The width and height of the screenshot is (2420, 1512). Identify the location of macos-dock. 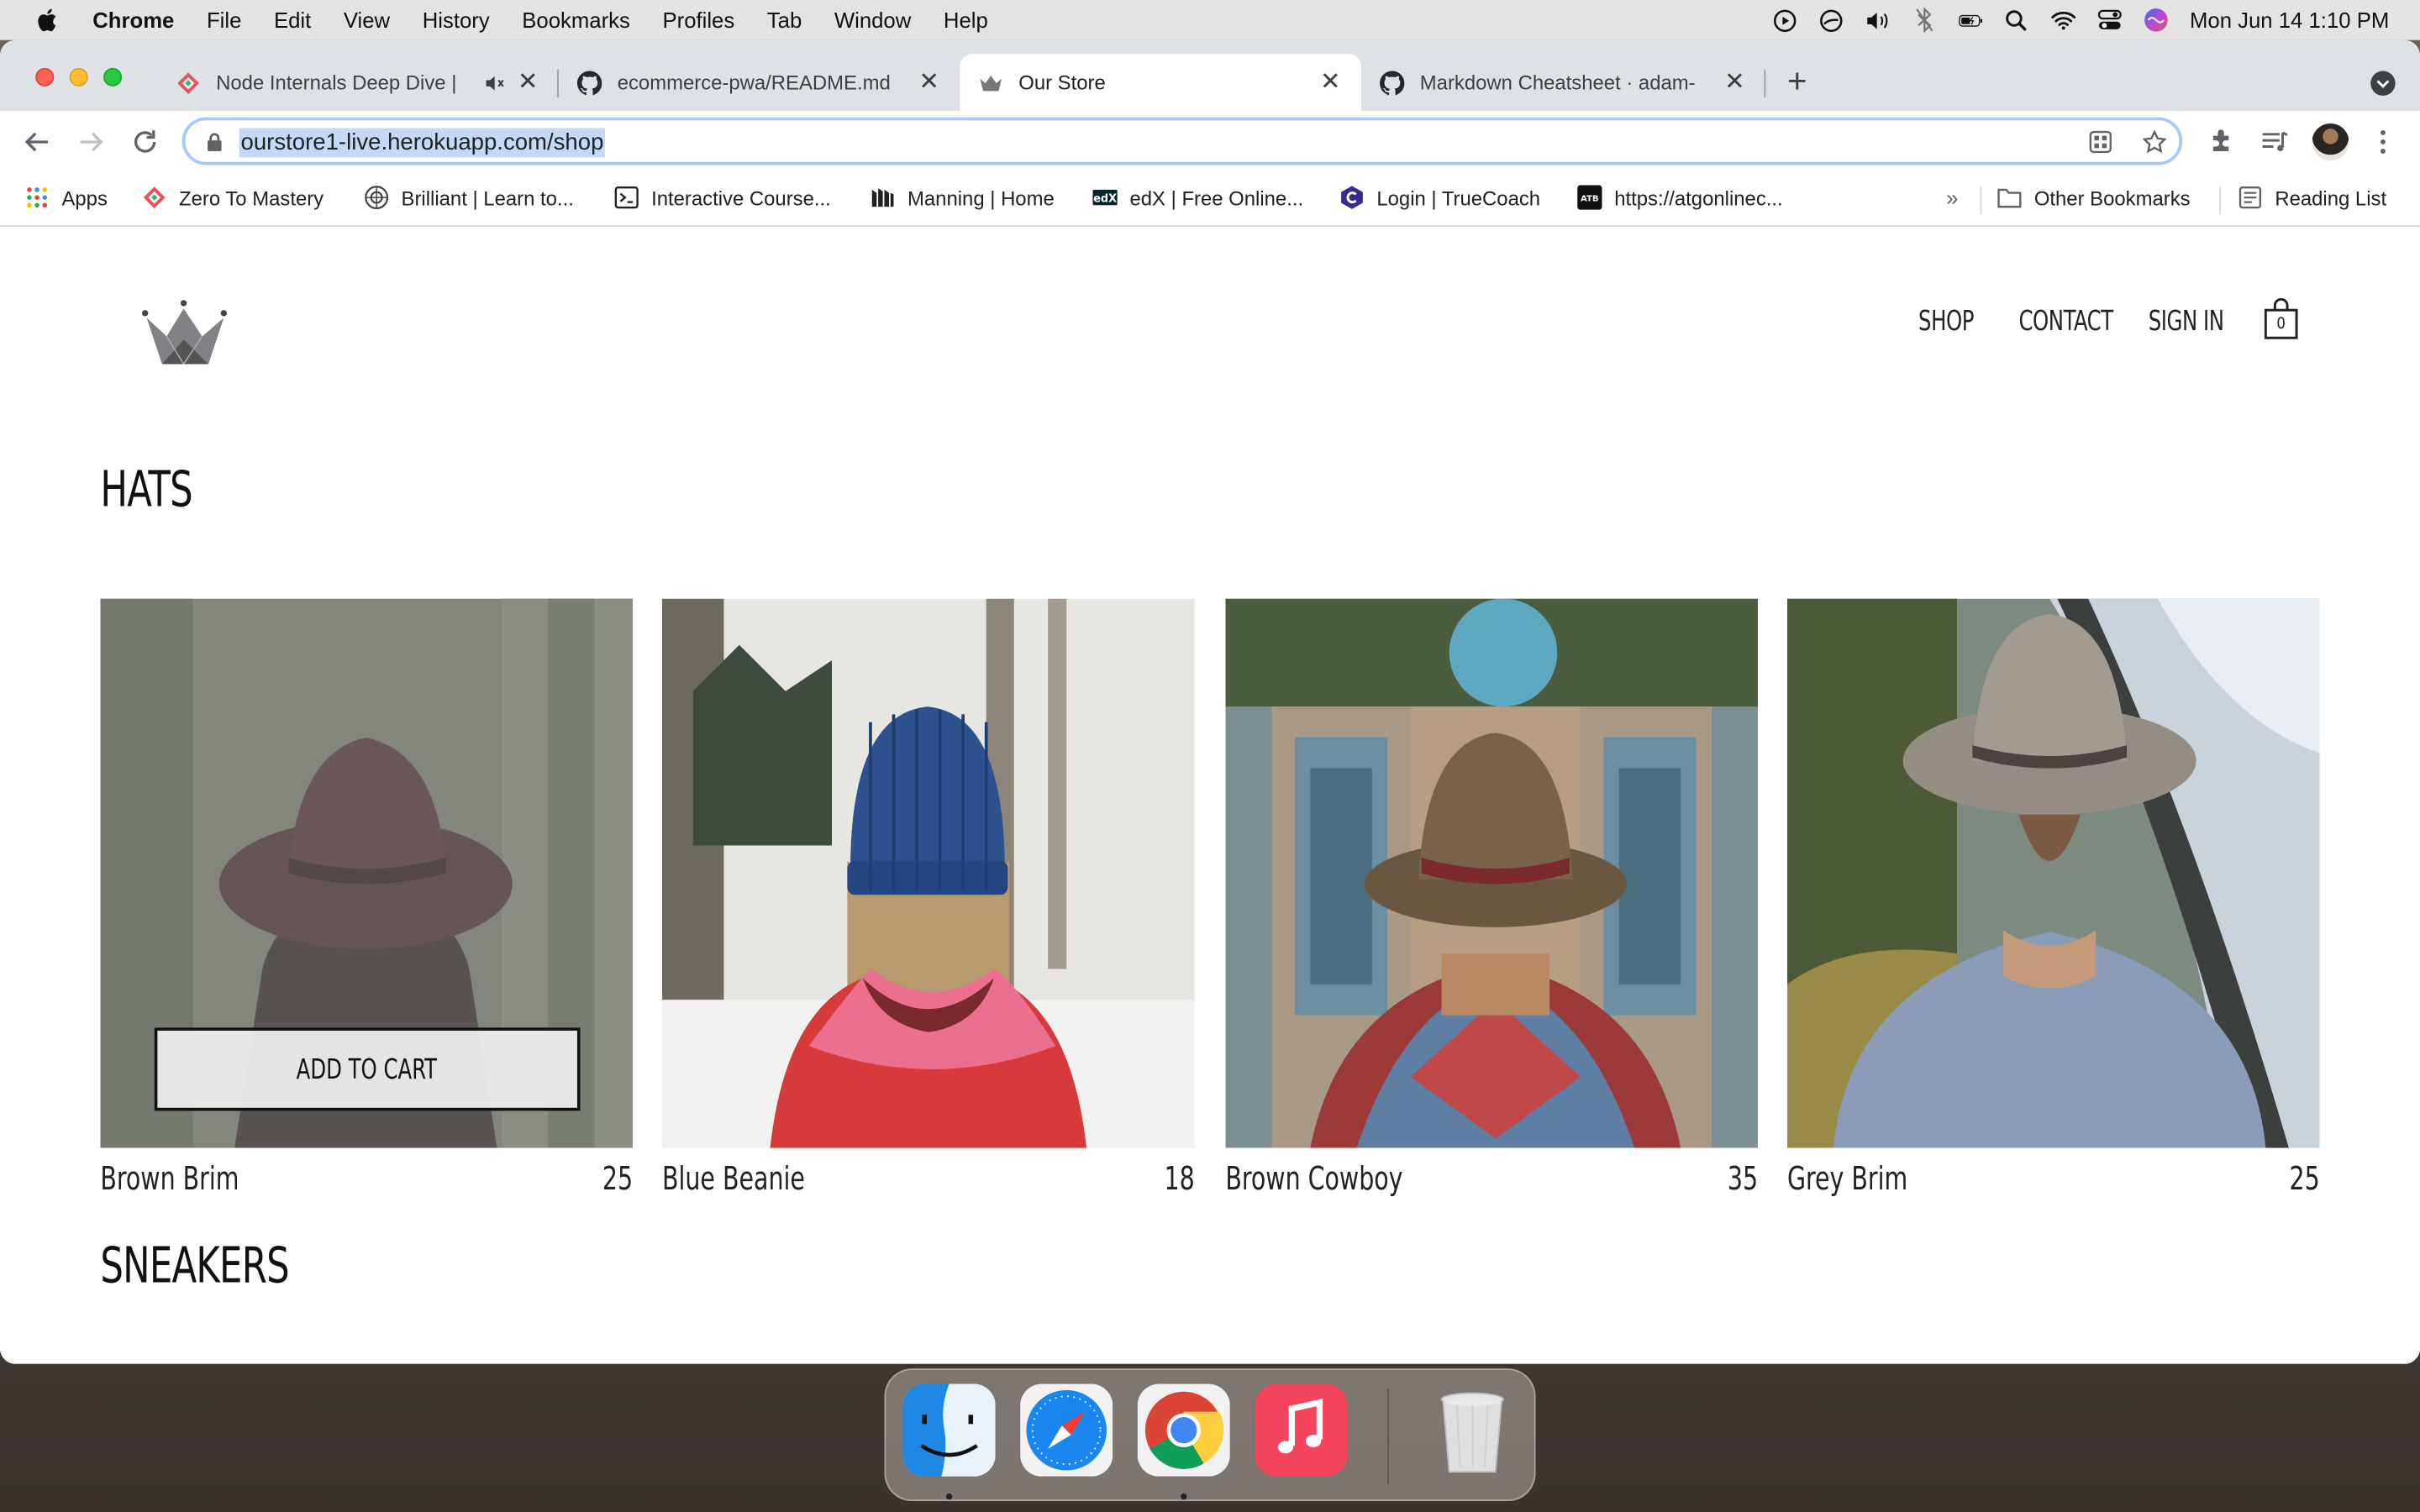
(1210, 1435).